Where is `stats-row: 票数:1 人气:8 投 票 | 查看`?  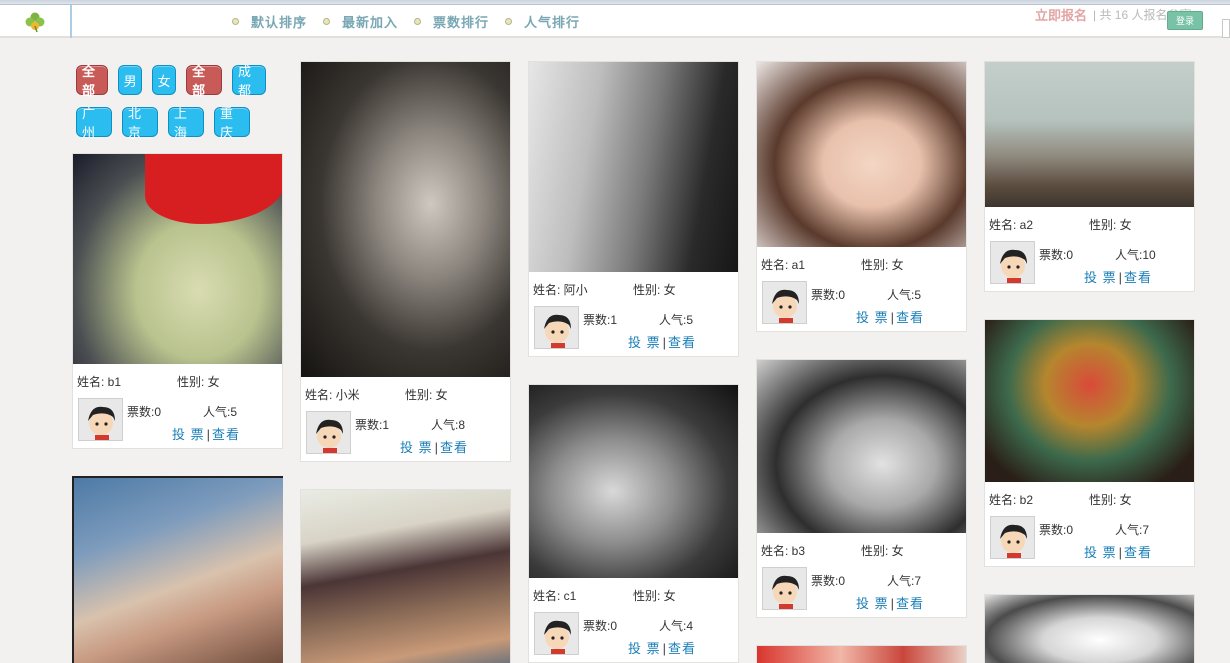
stats-row: 票数:1 人气:8 投 票 | 查看 is located at coordinates (405, 434).